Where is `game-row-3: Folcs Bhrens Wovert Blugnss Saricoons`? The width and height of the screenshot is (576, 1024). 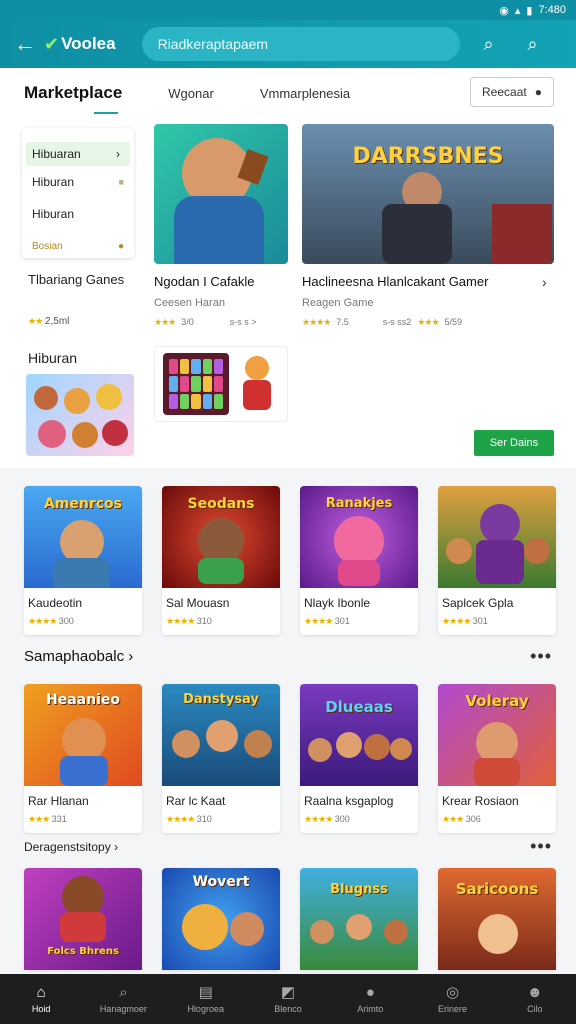
game-row-3: Folcs Bhrens Wovert Blugnss Saricoons is located at coordinates (288, 920).